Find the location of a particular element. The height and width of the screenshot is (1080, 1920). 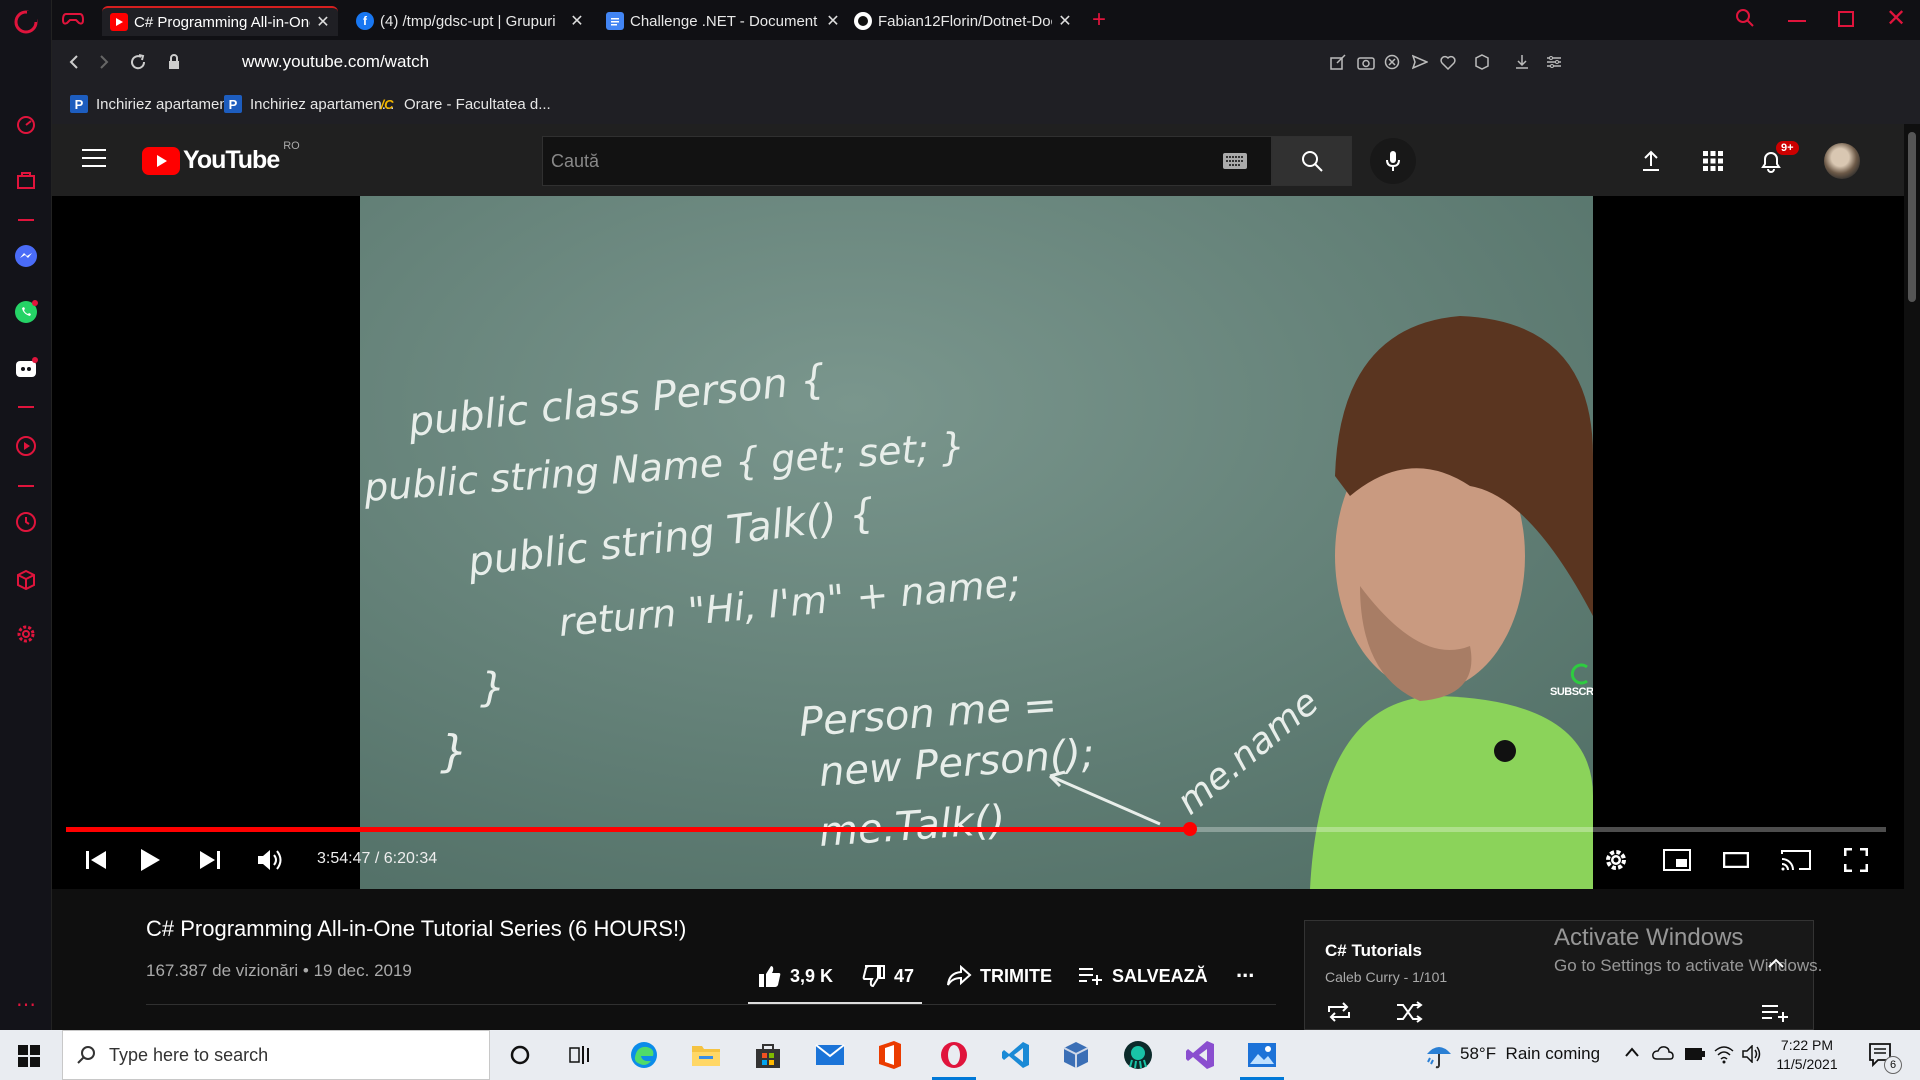

cortana-icon is located at coordinates (520, 1055).